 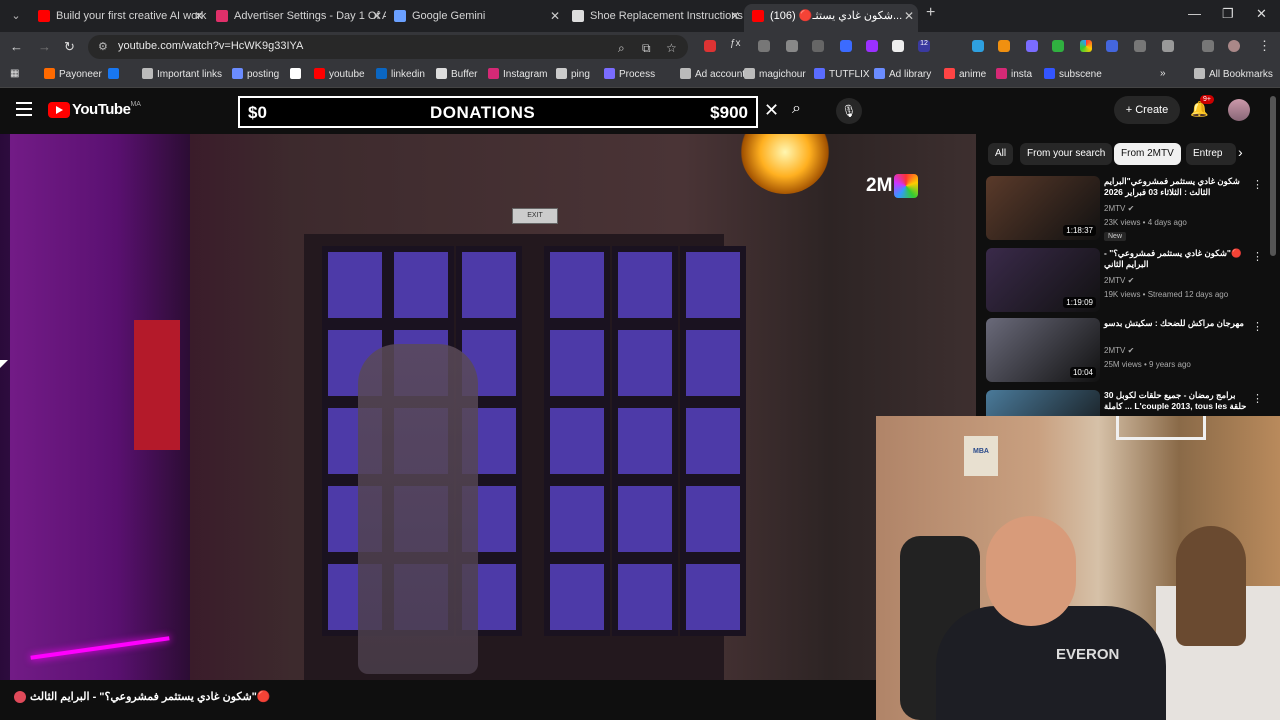 I want to click on forward-icon: →, so click(x=44, y=46).